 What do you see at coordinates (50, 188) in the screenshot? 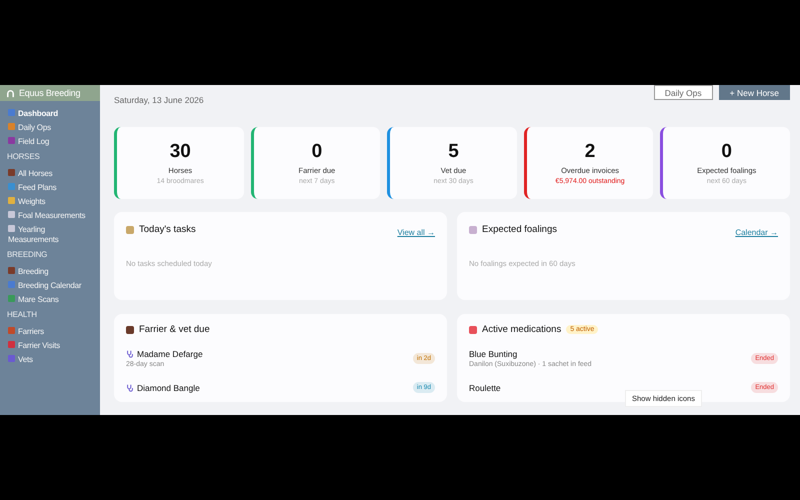
I see `sidebar-item: Feed Plans` at bounding box center [50, 188].